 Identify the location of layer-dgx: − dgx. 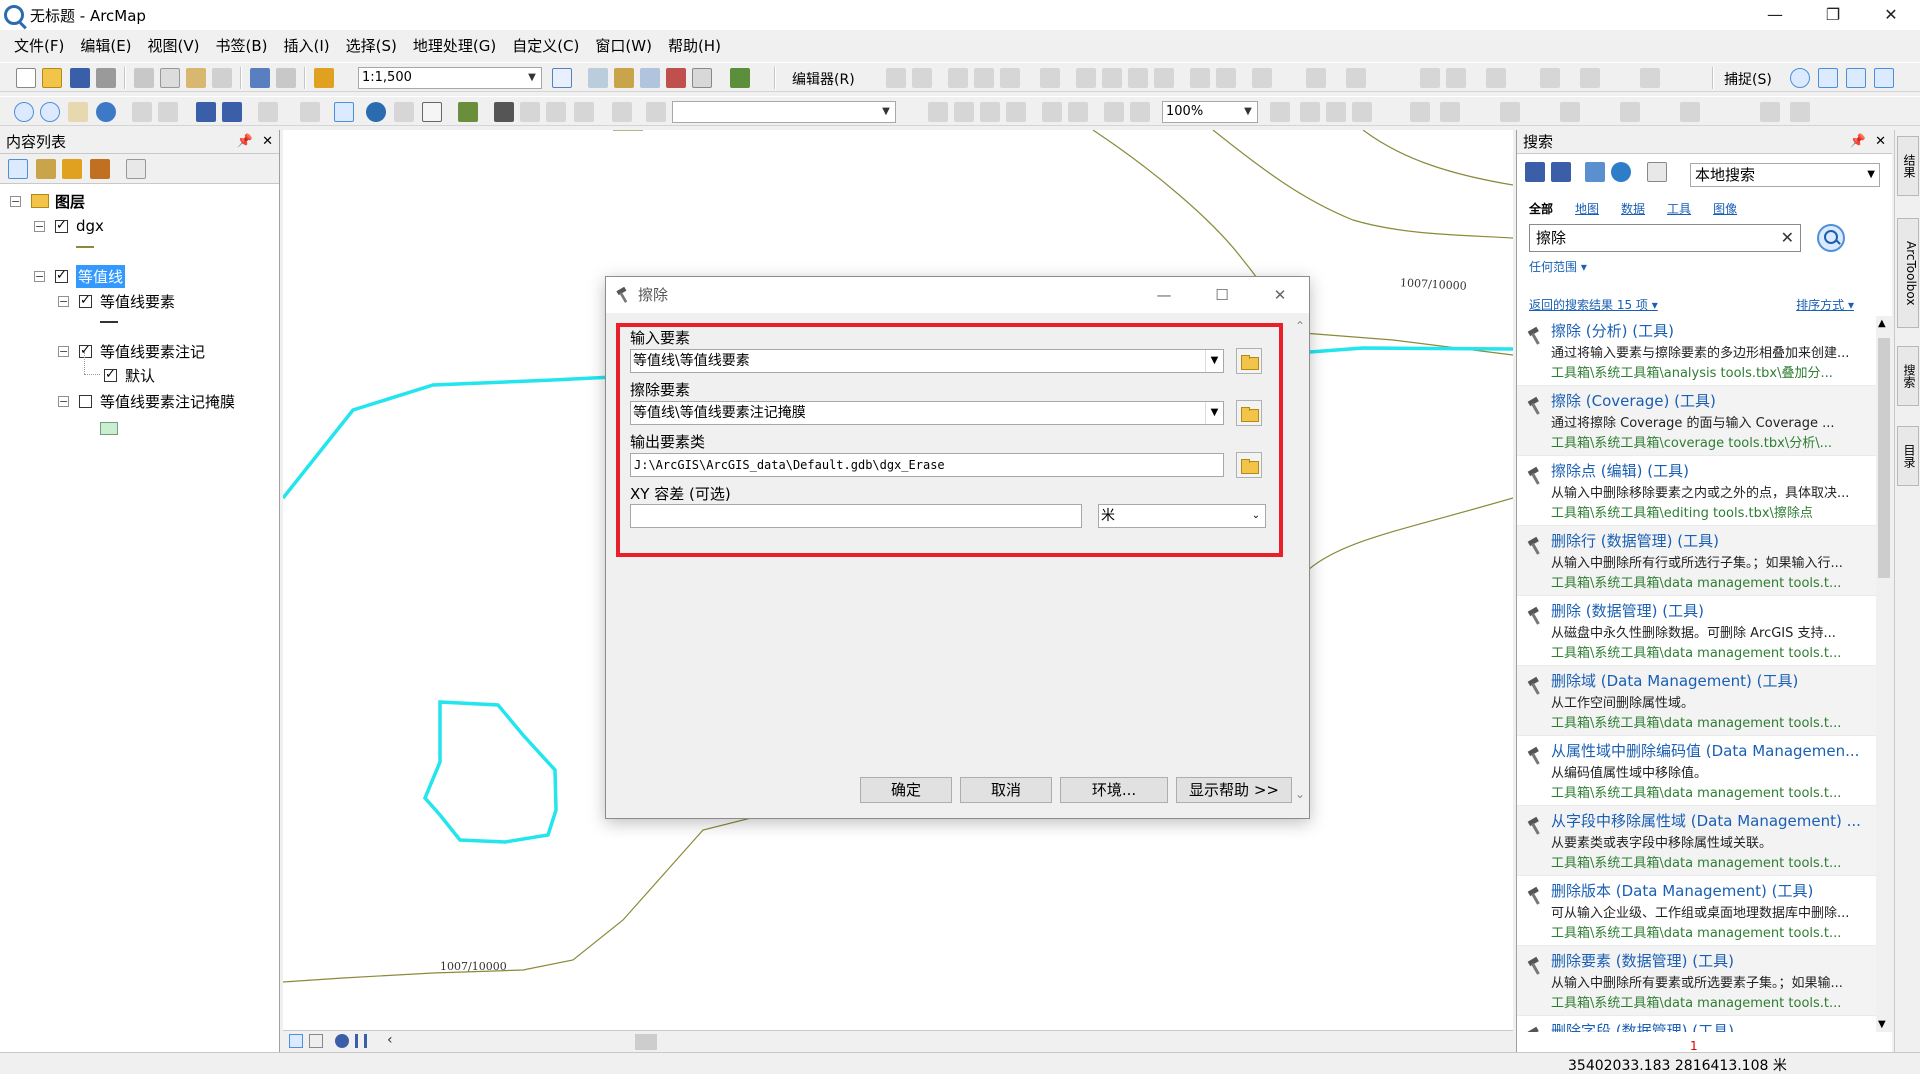
(69, 226).